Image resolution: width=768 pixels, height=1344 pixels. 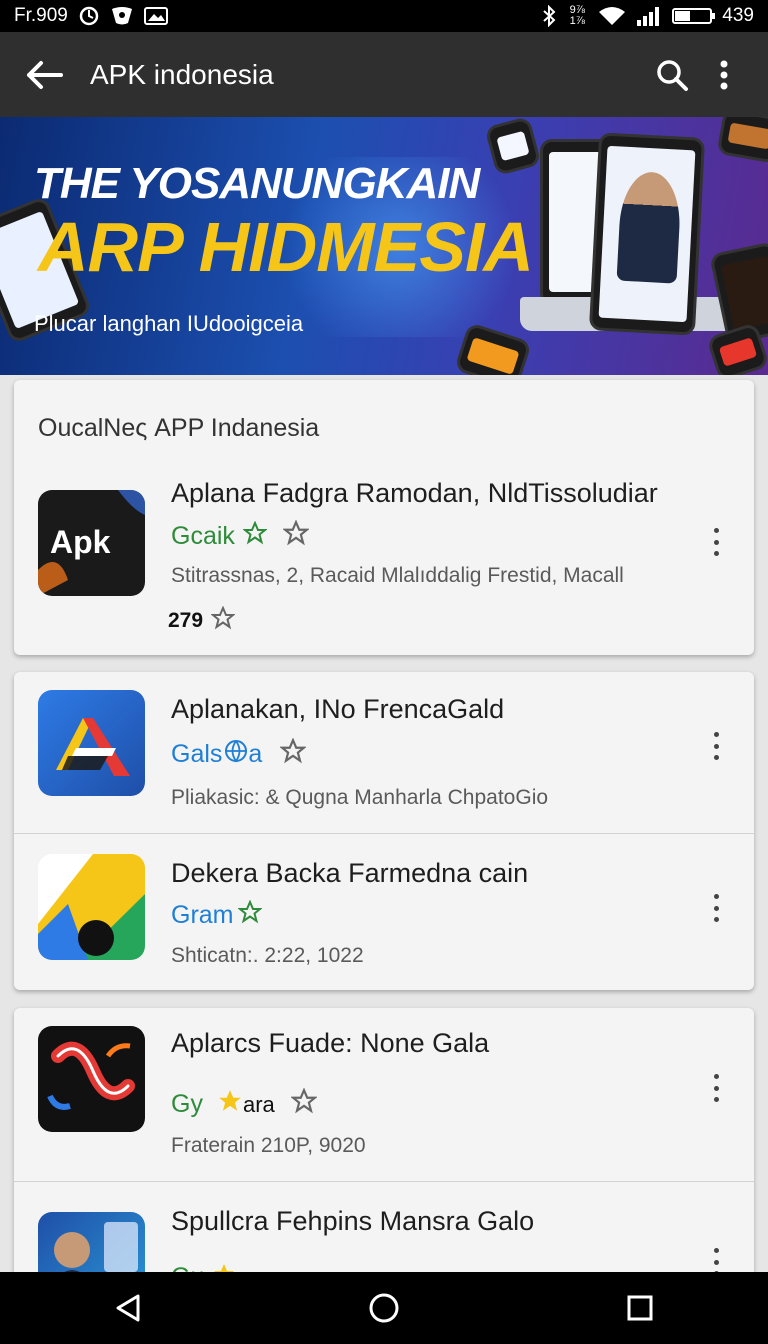 What do you see at coordinates (683, 16) in the screenshot?
I see `battery-level-fill` at bounding box center [683, 16].